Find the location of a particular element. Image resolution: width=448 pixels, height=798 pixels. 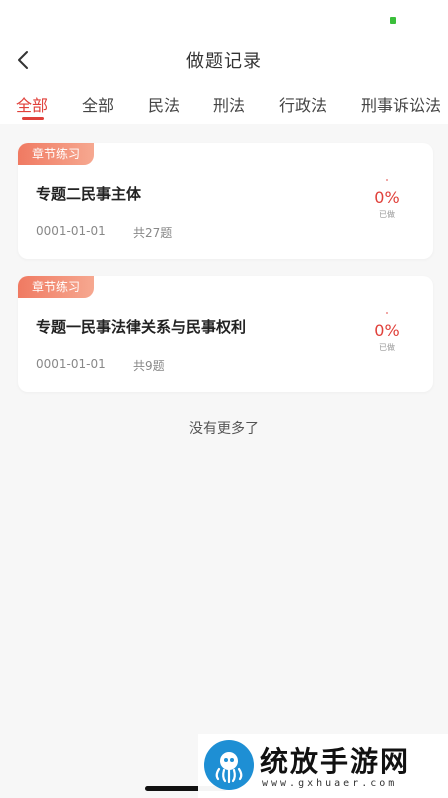

watermark-url: www.gxhuaer.com is located at coordinates (330, 783).